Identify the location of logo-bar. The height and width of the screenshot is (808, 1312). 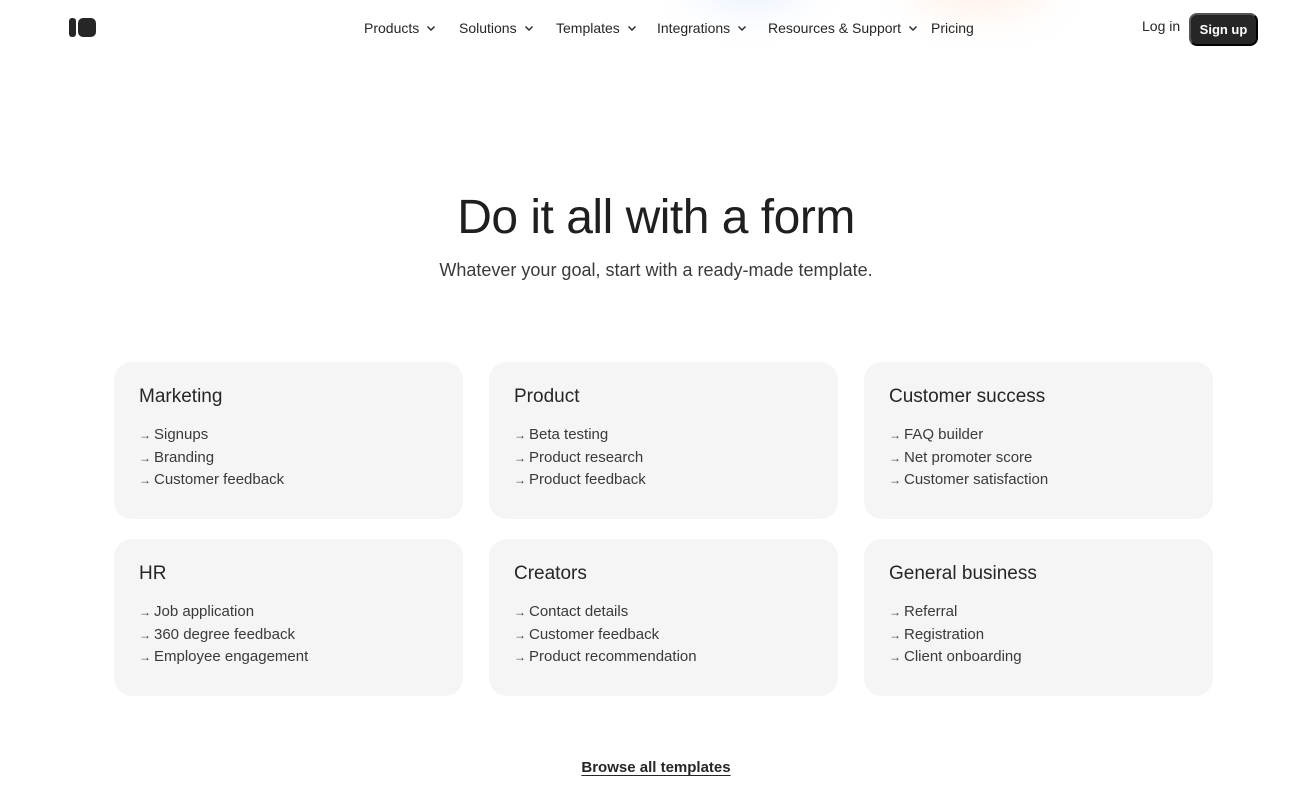
(72, 27).